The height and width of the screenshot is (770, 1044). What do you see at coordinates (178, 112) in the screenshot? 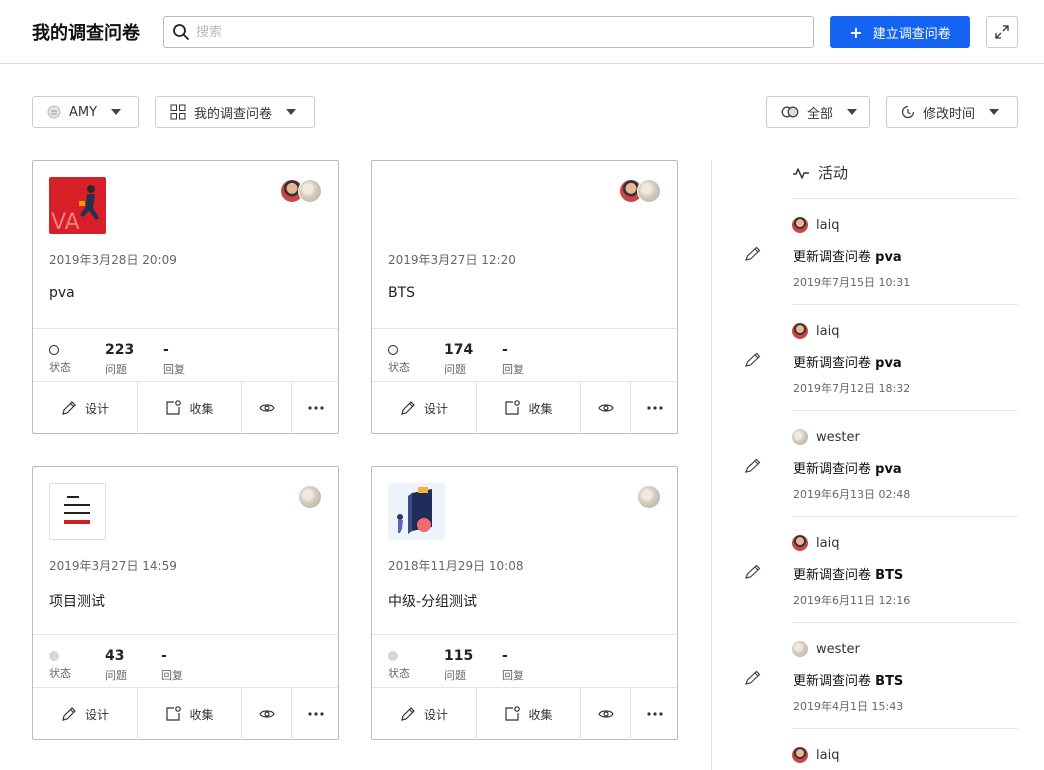
I see `grid-icon` at bounding box center [178, 112].